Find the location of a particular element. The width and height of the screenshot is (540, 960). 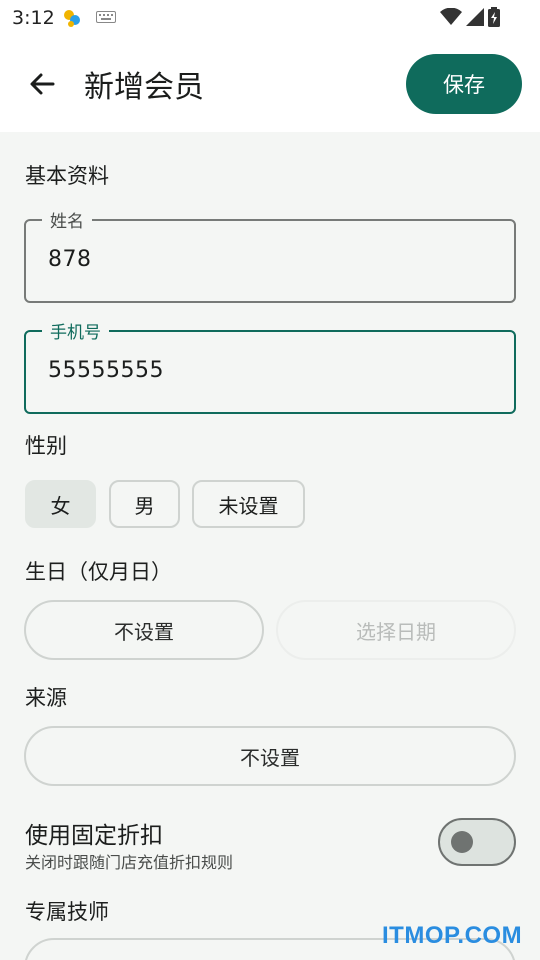

section-title-basic-info: 基本资料 is located at coordinates (67, 176).